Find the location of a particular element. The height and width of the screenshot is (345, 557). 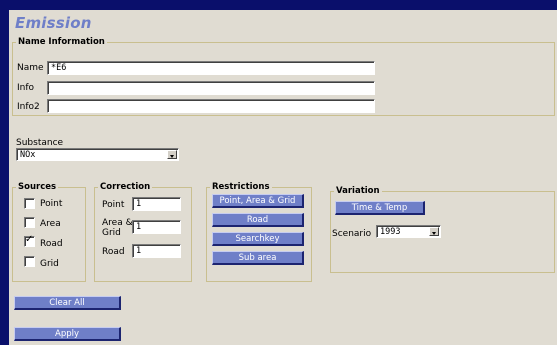

source-grid-checkbox is located at coordinates (29, 261).